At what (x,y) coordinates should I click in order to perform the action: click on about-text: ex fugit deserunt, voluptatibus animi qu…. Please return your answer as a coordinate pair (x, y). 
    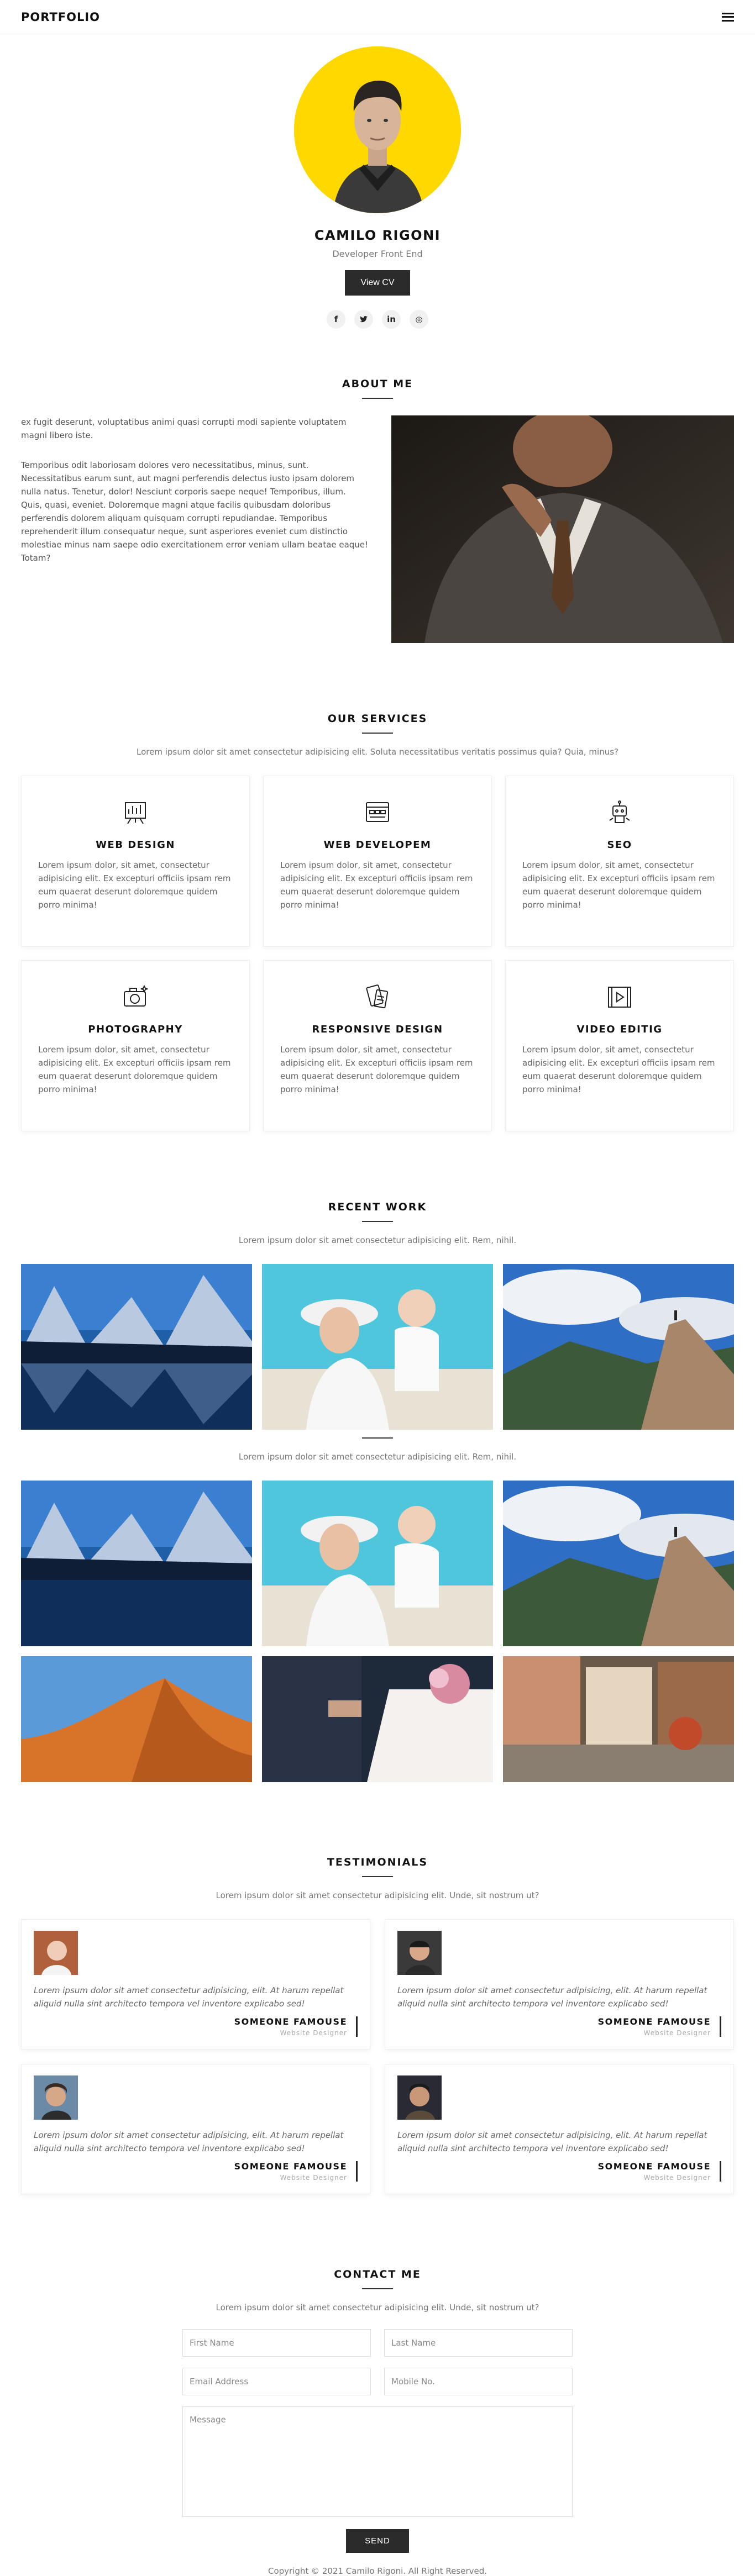
    Looking at the image, I should click on (195, 529).